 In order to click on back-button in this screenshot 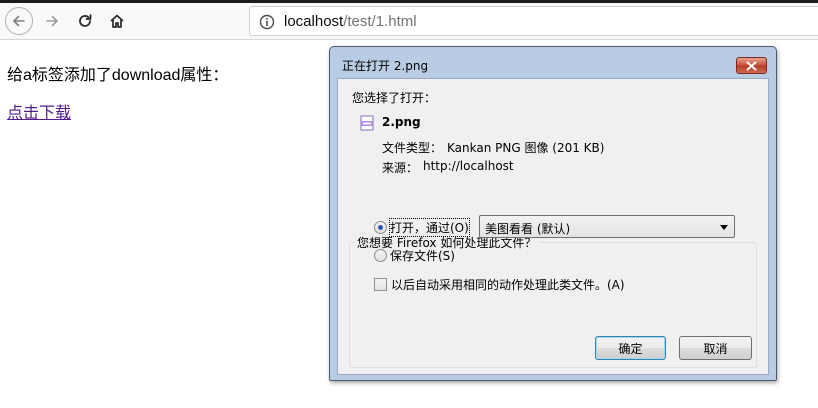, I will do `click(19, 21)`.